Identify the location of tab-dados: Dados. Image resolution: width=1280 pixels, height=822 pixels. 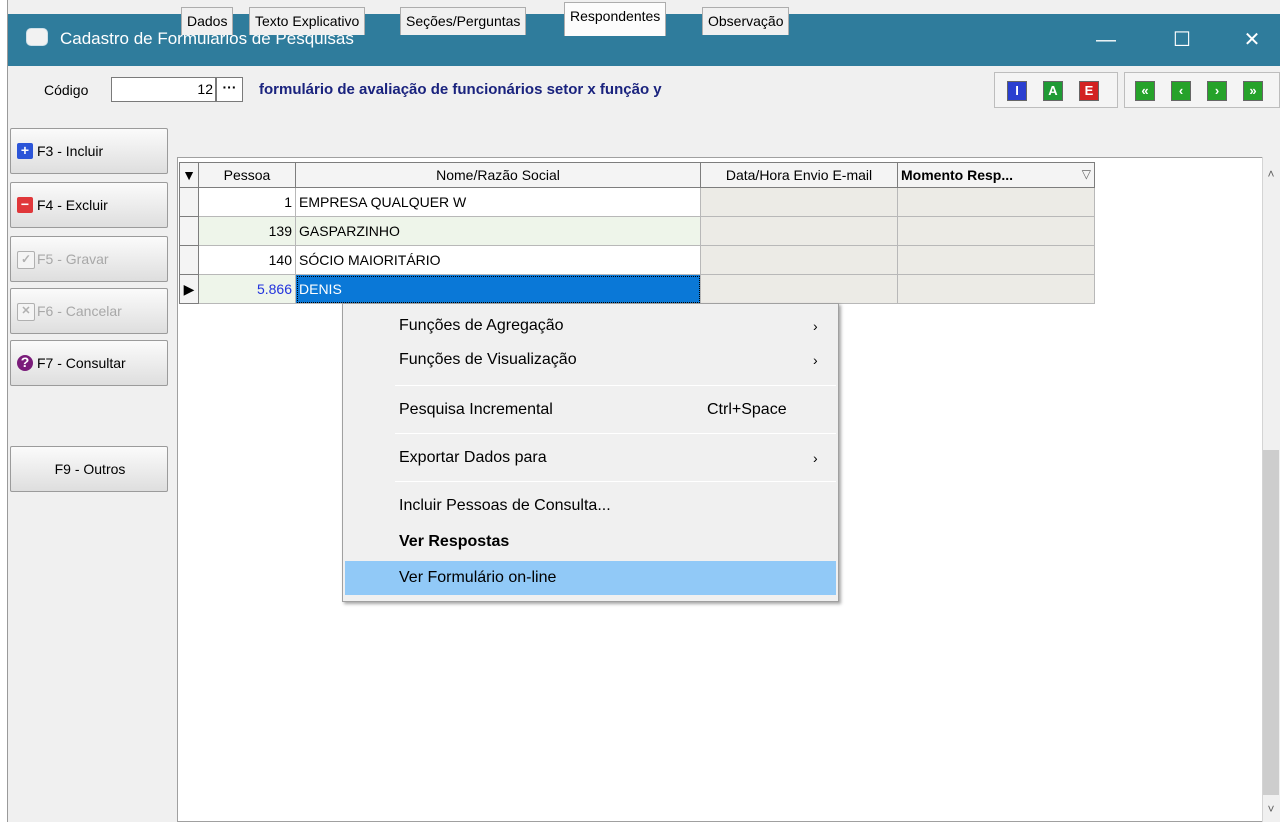
(207, 21).